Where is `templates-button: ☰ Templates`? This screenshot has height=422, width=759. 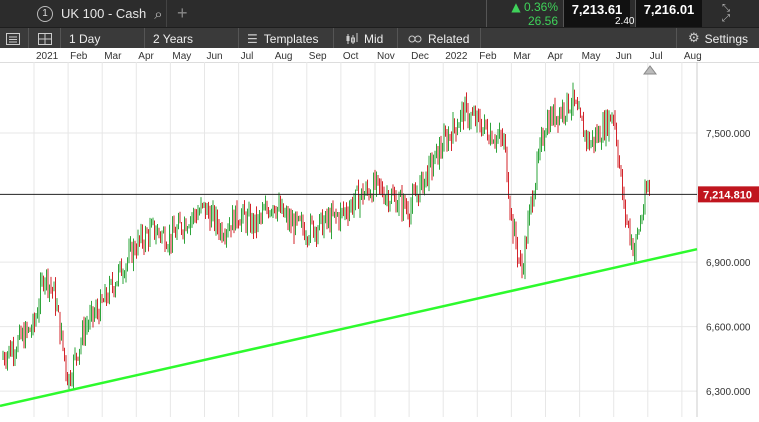 templates-button: ☰ Templates is located at coordinates (282, 38).